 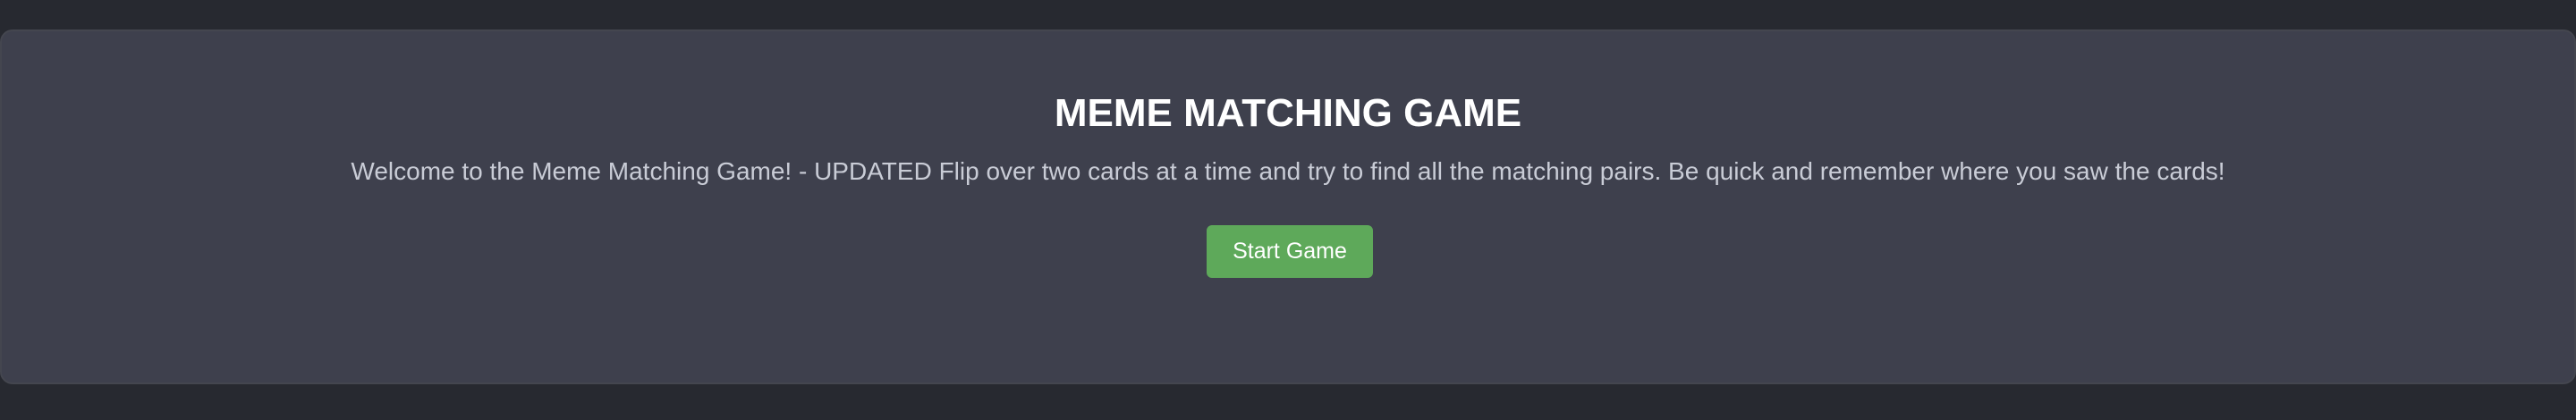 What do you see at coordinates (1288, 113) in the screenshot?
I see `game-title: MEME MATCHING GAME` at bounding box center [1288, 113].